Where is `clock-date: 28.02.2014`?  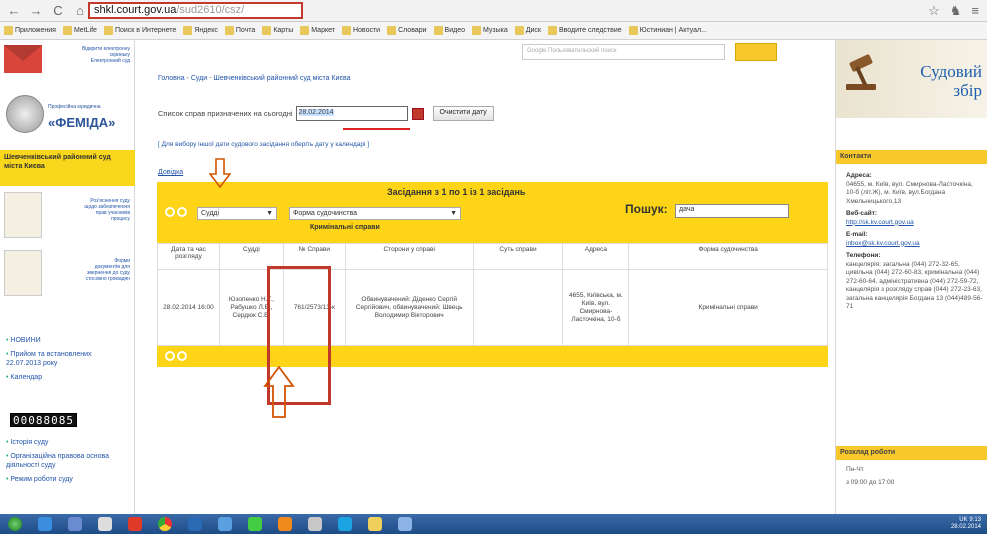 clock-date: 28.02.2014 is located at coordinates (965, 527).